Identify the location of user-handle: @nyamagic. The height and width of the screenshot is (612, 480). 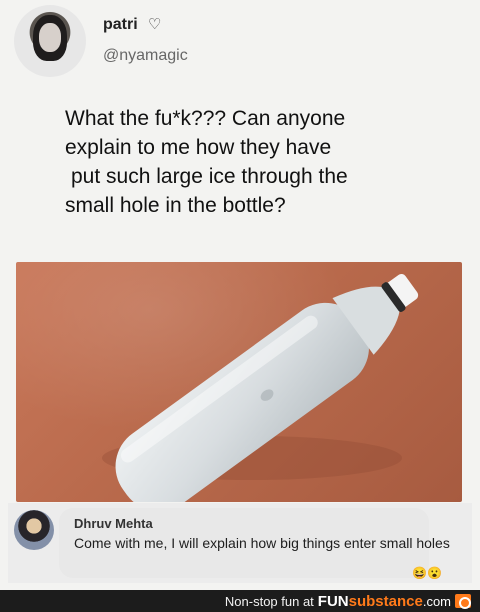
(145, 56).